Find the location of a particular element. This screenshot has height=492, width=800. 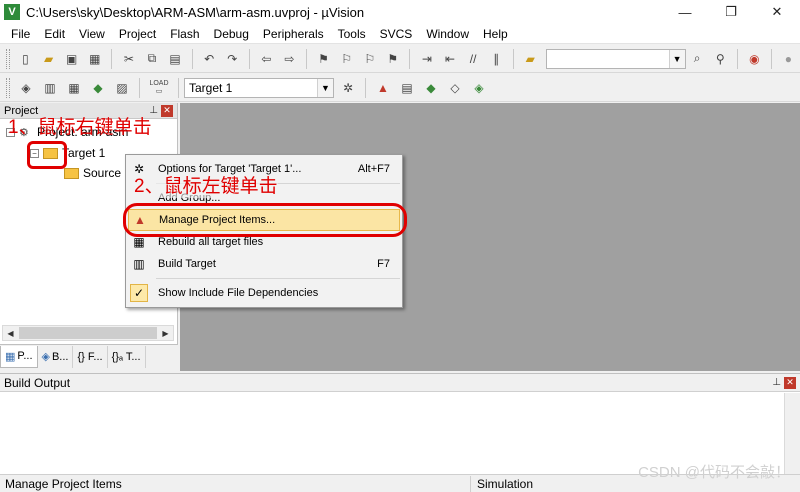

menu-project: Project is located at coordinates (137, 34).